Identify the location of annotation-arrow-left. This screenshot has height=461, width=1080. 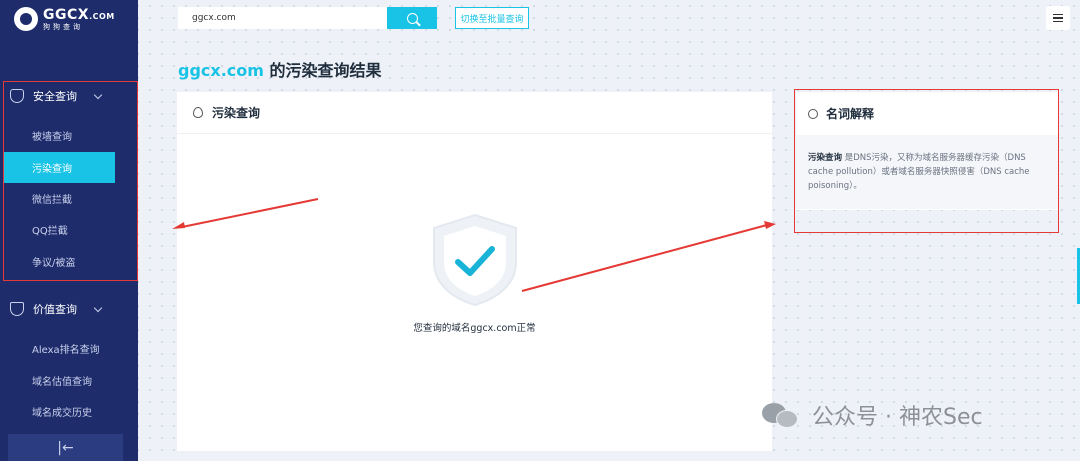
(250, 213).